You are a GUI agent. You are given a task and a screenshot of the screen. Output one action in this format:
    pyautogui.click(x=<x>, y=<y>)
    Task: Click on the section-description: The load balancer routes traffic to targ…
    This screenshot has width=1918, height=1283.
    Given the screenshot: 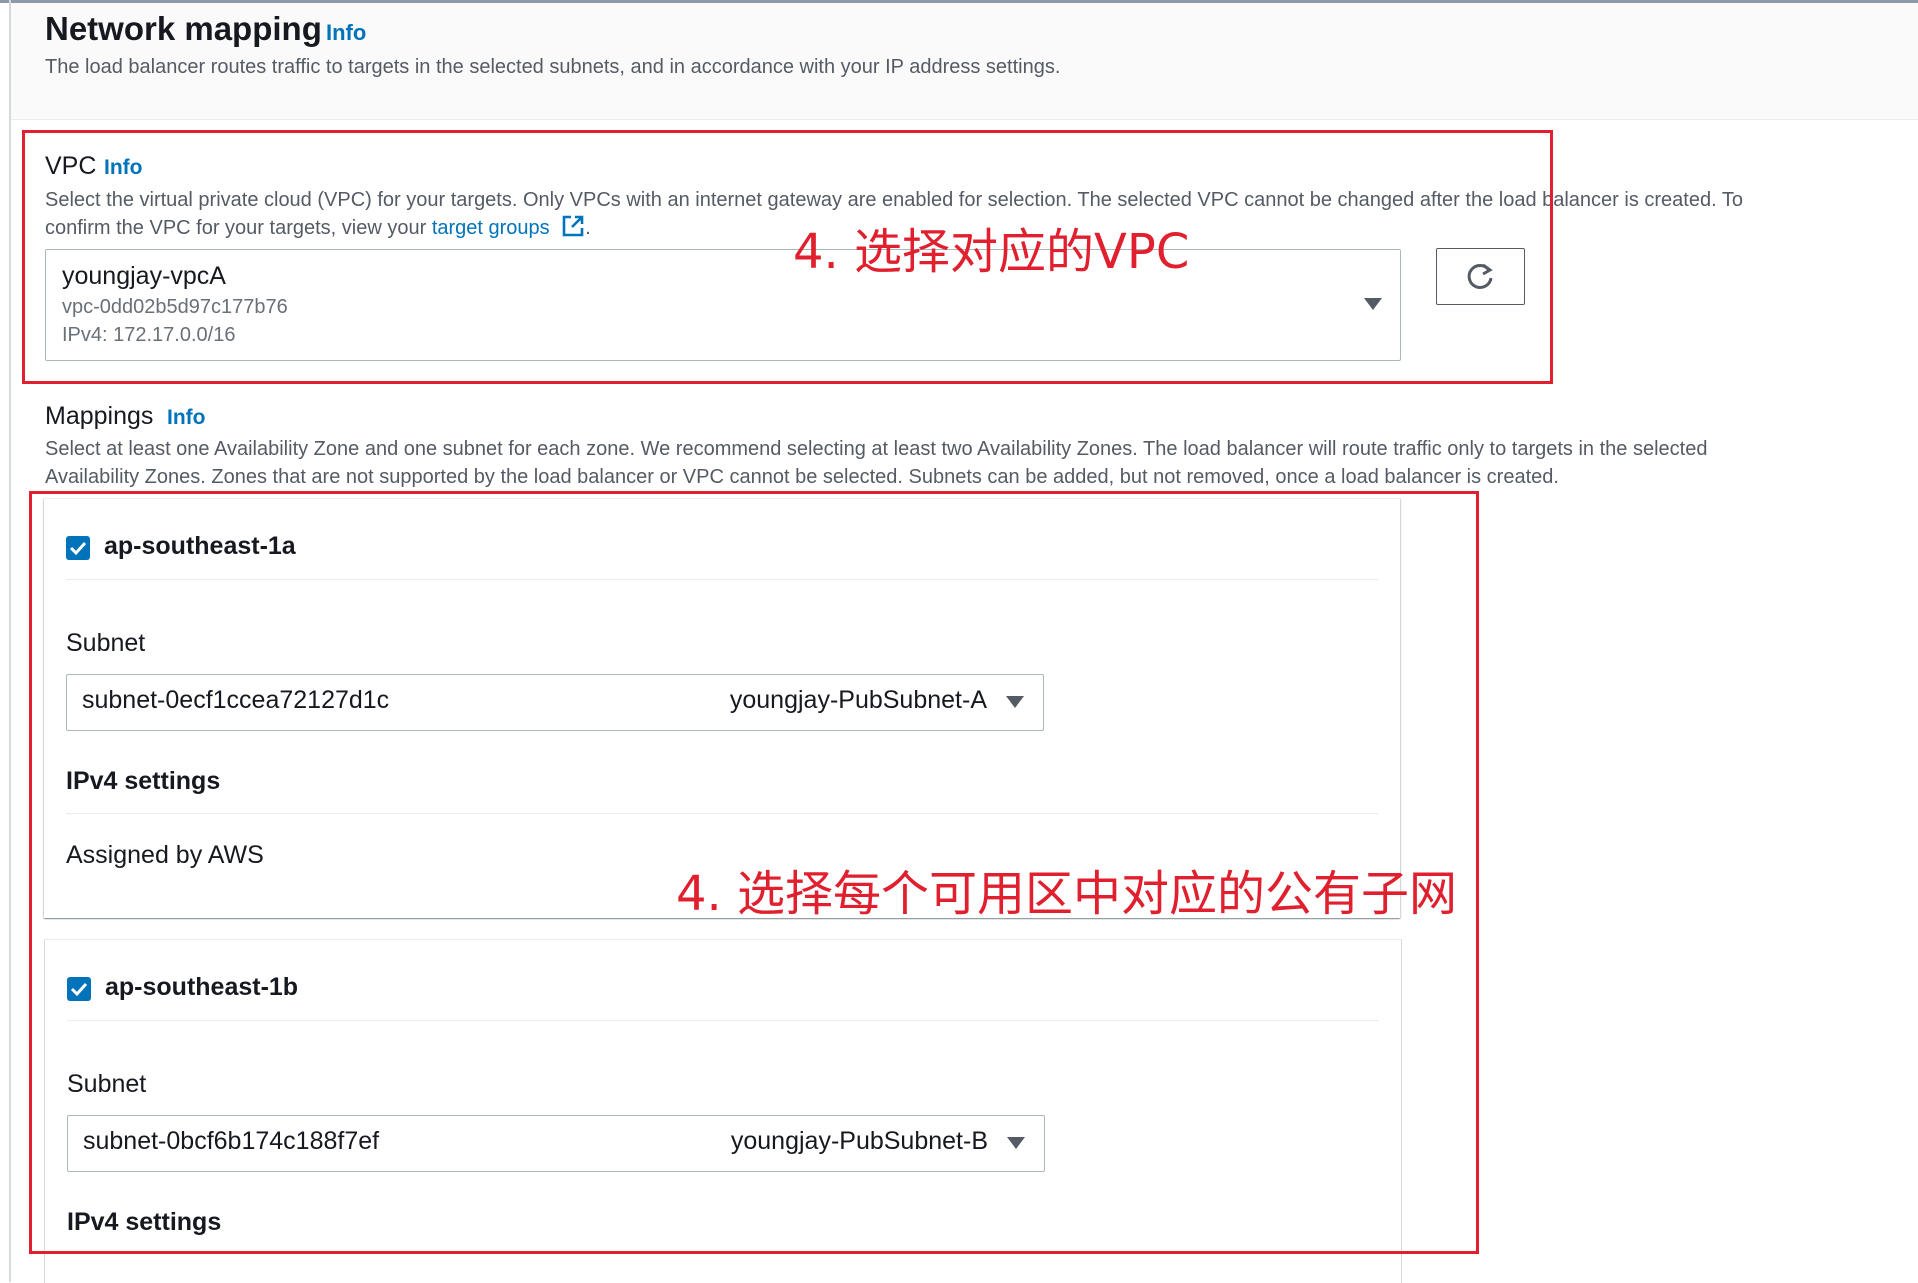 What is the action you would take?
    pyautogui.click(x=553, y=67)
    